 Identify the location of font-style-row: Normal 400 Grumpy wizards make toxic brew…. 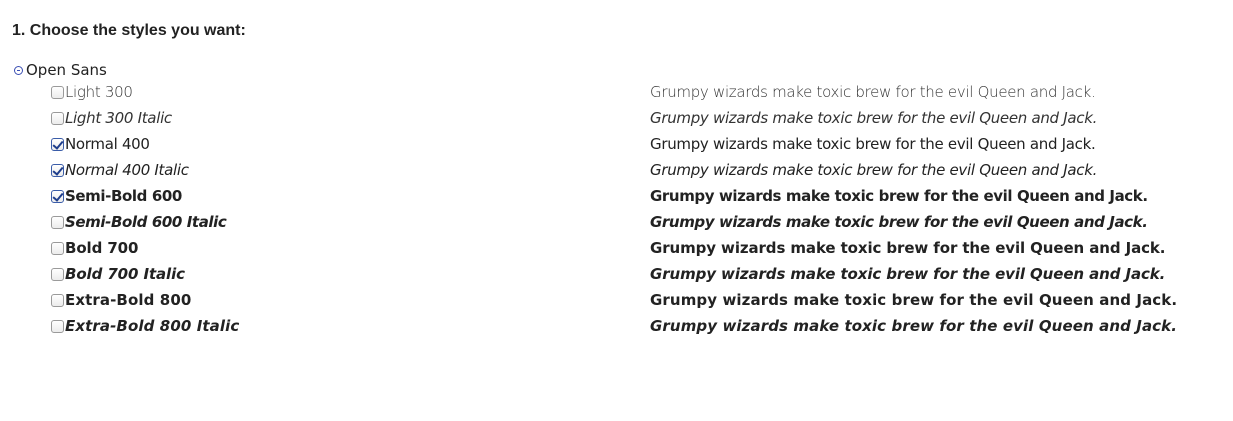
(621, 144).